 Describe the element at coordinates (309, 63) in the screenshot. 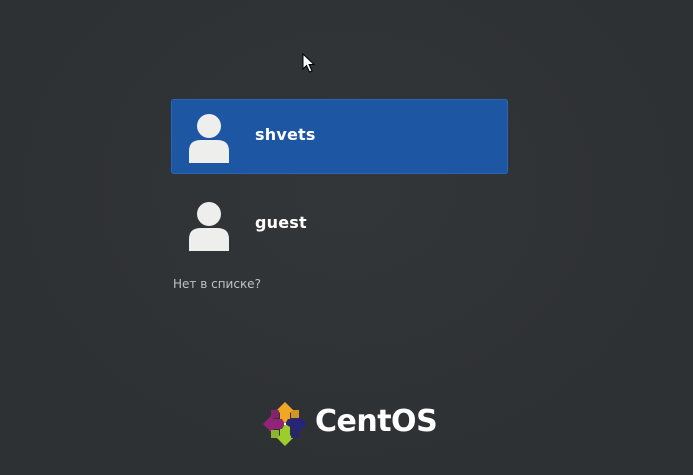

I see `mouse-pointer-icon` at that location.